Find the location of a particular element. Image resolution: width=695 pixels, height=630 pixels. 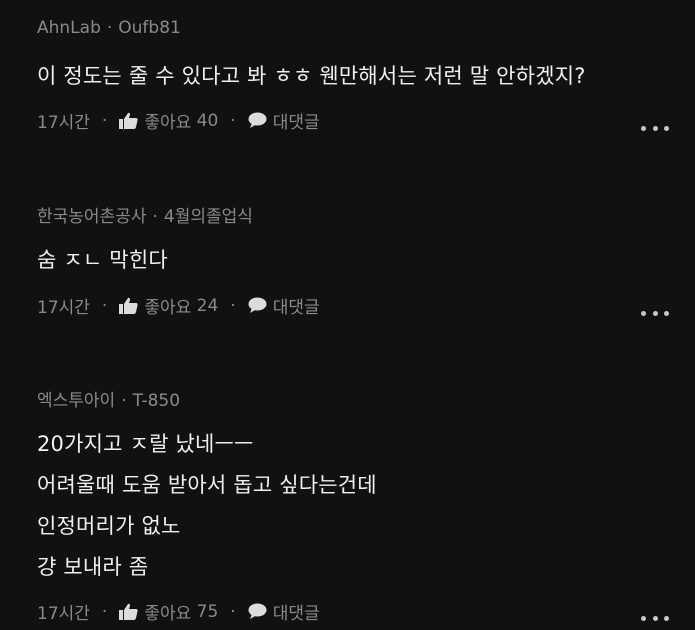

comment-text: 걍 보내라 좀 is located at coordinates (93, 567).